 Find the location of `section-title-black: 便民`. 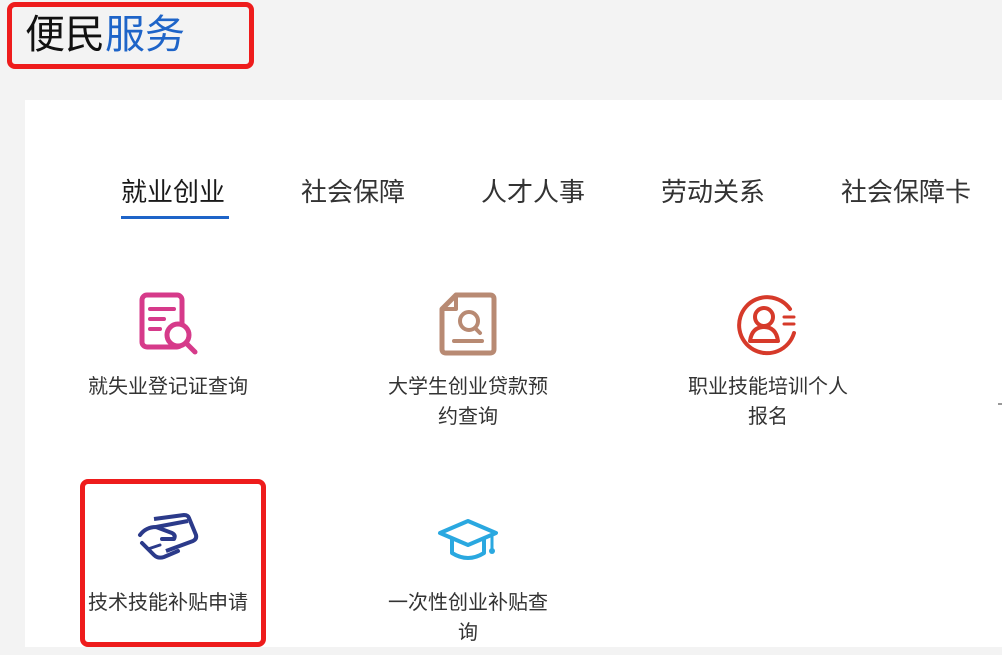

section-title-black: 便民 is located at coordinates (65, 35).